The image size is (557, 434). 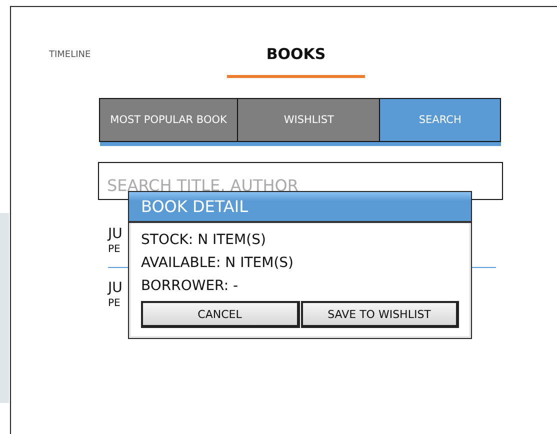 What do you see at coordinates (379, 314) in the screenshot?
I see `dialog-button: SAVE TO WISHLIST` at bounding box center [379, 314].